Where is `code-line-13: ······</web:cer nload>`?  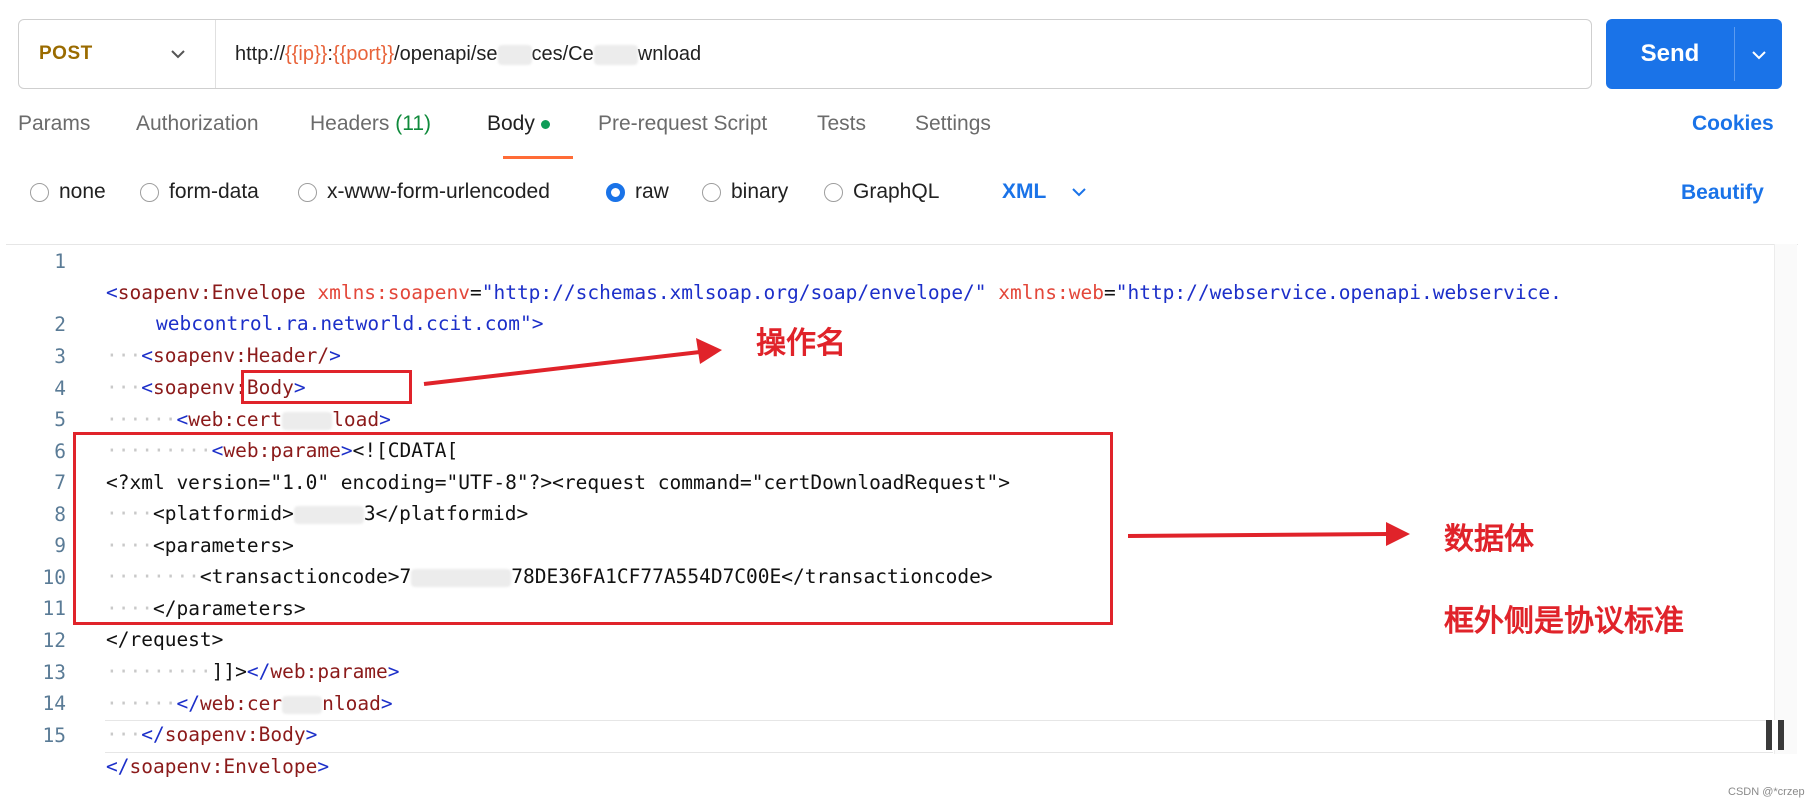 code-line-13: ······</web:cer nload> is located at coordinates (249, 703).